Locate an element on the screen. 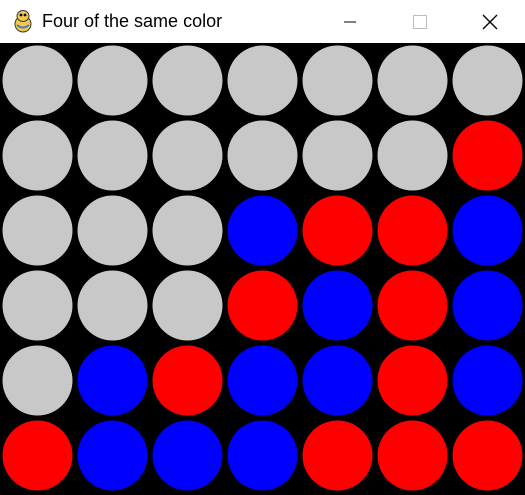 This screenshot has width=525, height=495. close-icon is located at coordinates (490, 21).